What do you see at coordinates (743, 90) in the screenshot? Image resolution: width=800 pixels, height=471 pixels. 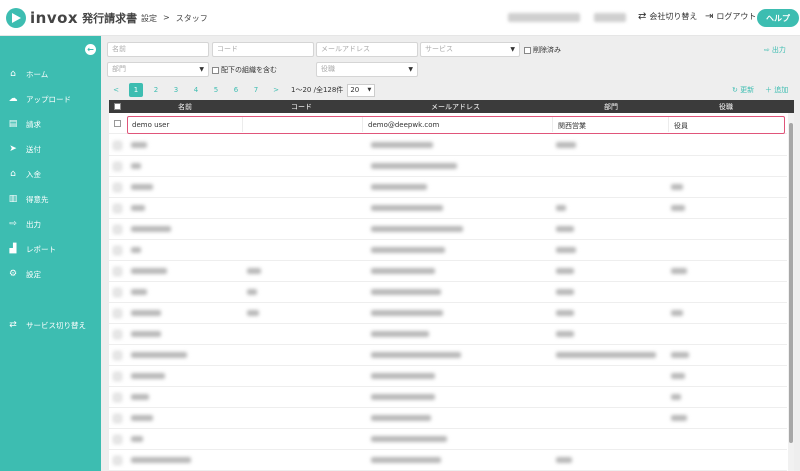 I see `refresh-button: ↻ 更新` at bounding box center [743, 90].